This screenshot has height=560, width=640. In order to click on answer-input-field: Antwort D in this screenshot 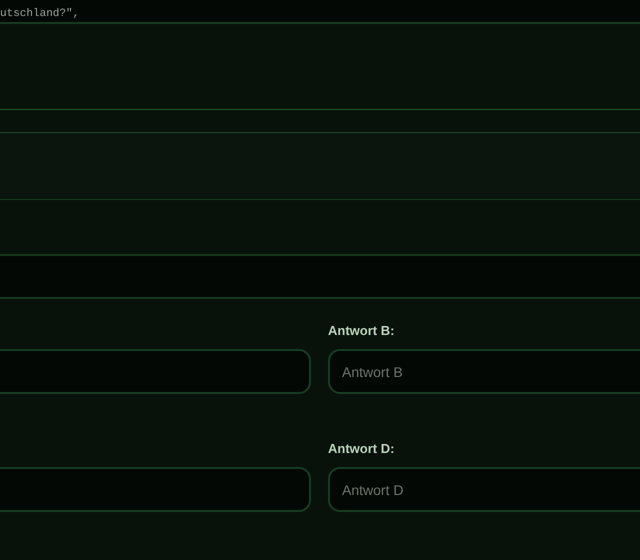, I will do `click(484, 489)`.